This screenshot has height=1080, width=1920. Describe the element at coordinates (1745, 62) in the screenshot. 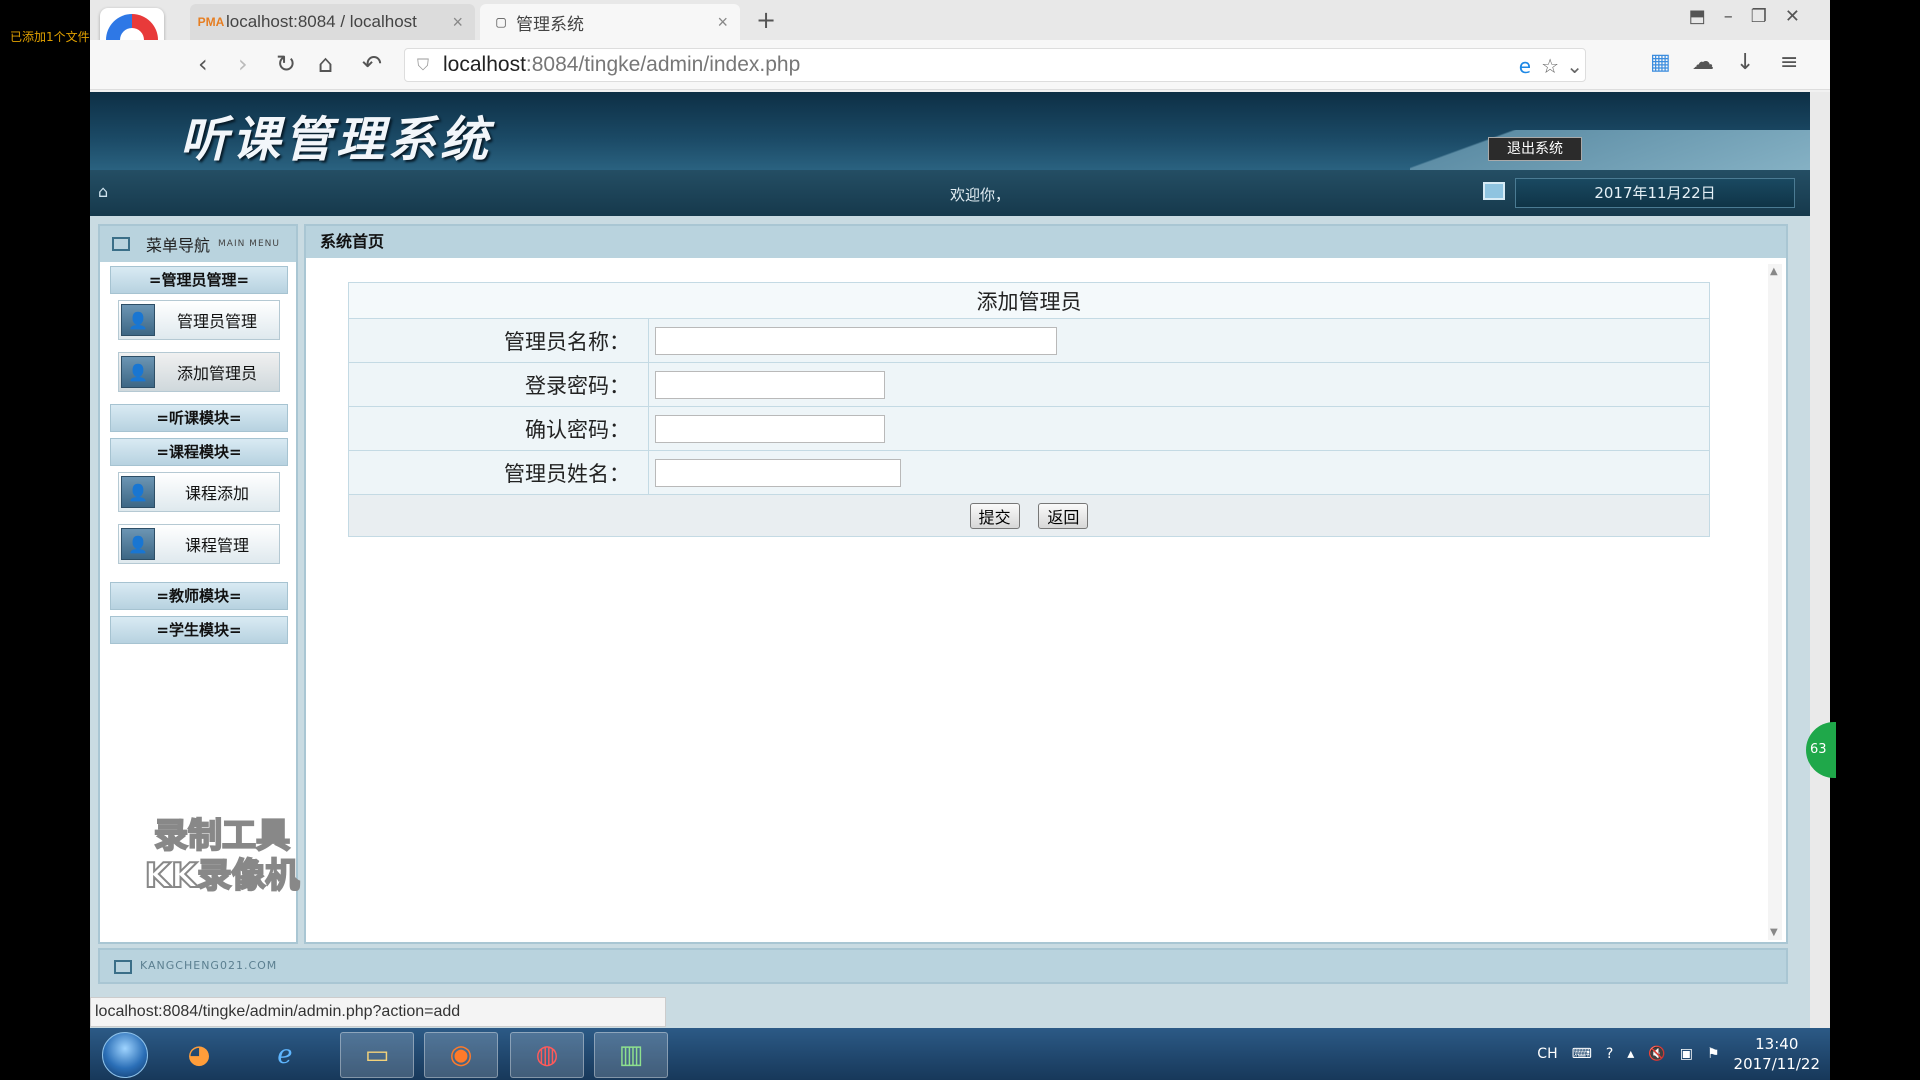

I see `download-icon: ↓` at that location.